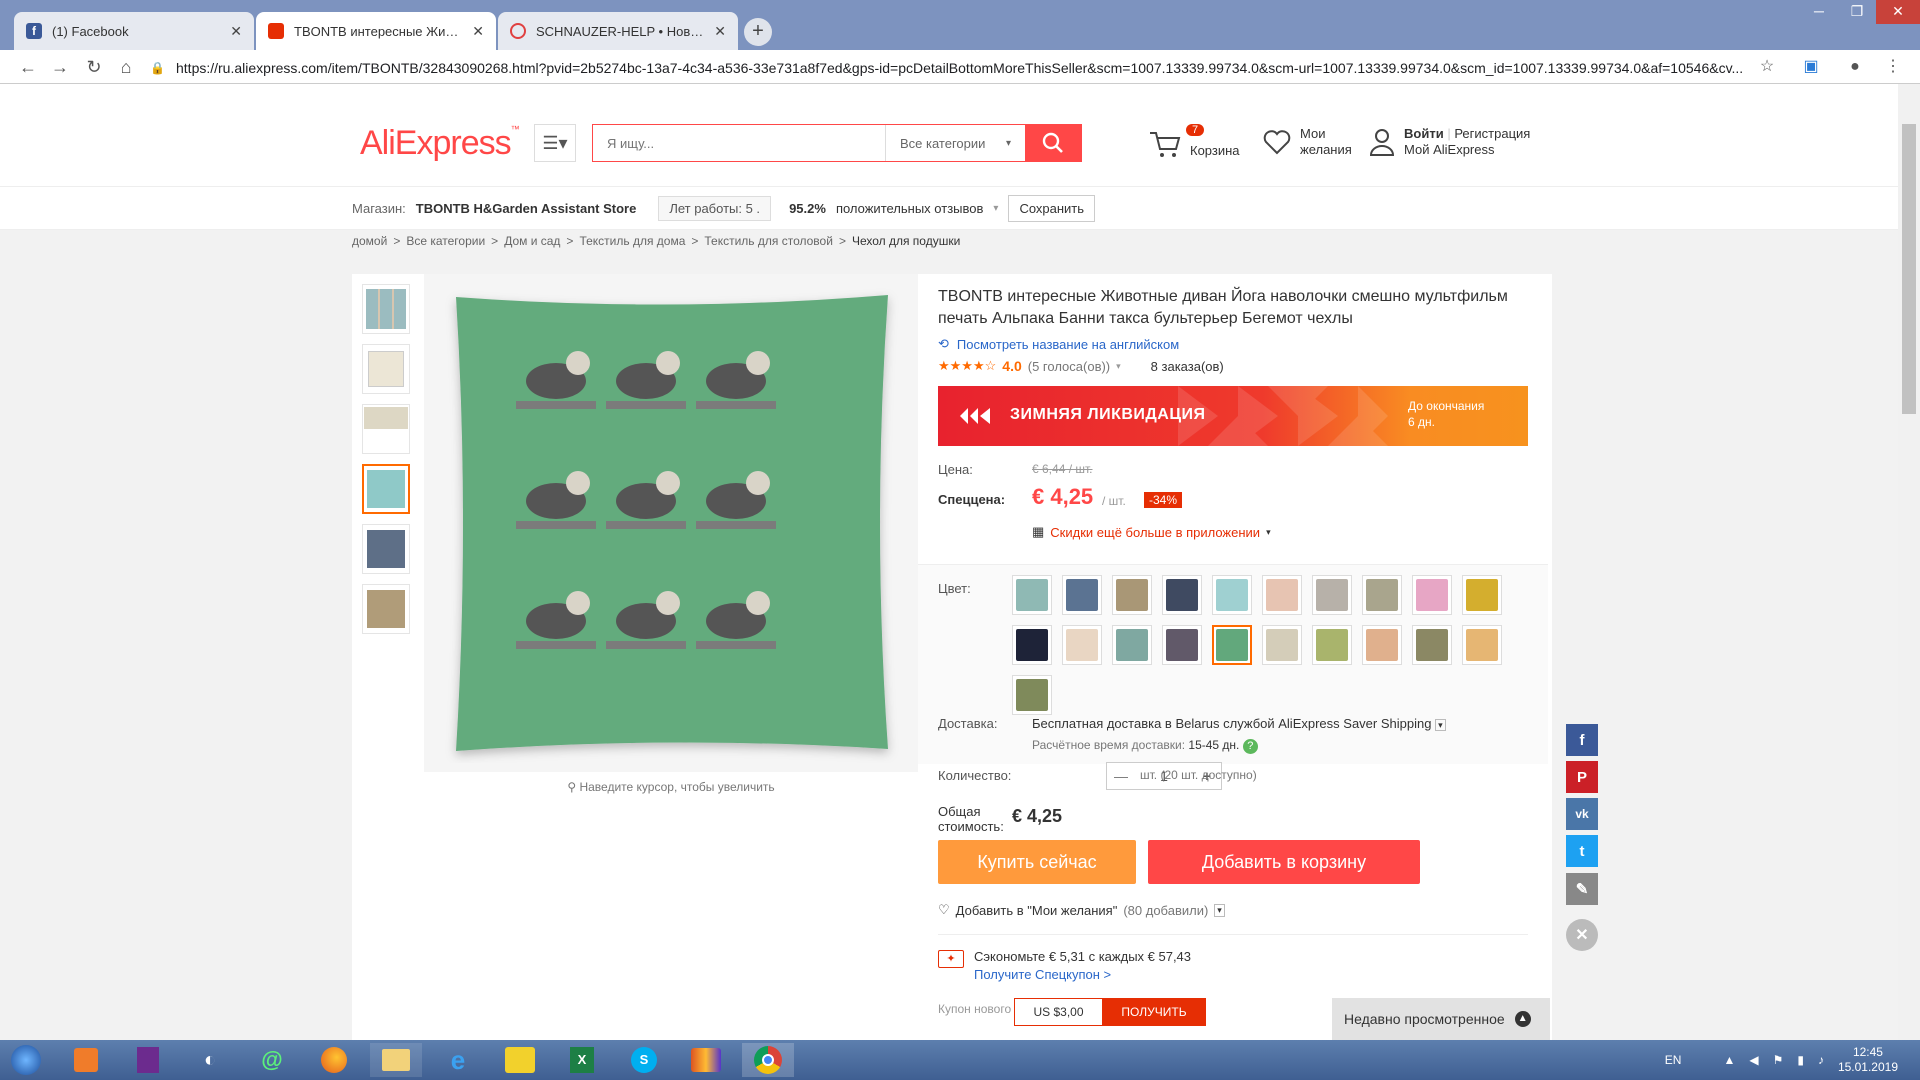 The image size is (1920, 1080). Describe the element at coordinates (1052, 208) in the screenshot. I see `save-store-button: Сохранить` at that location.